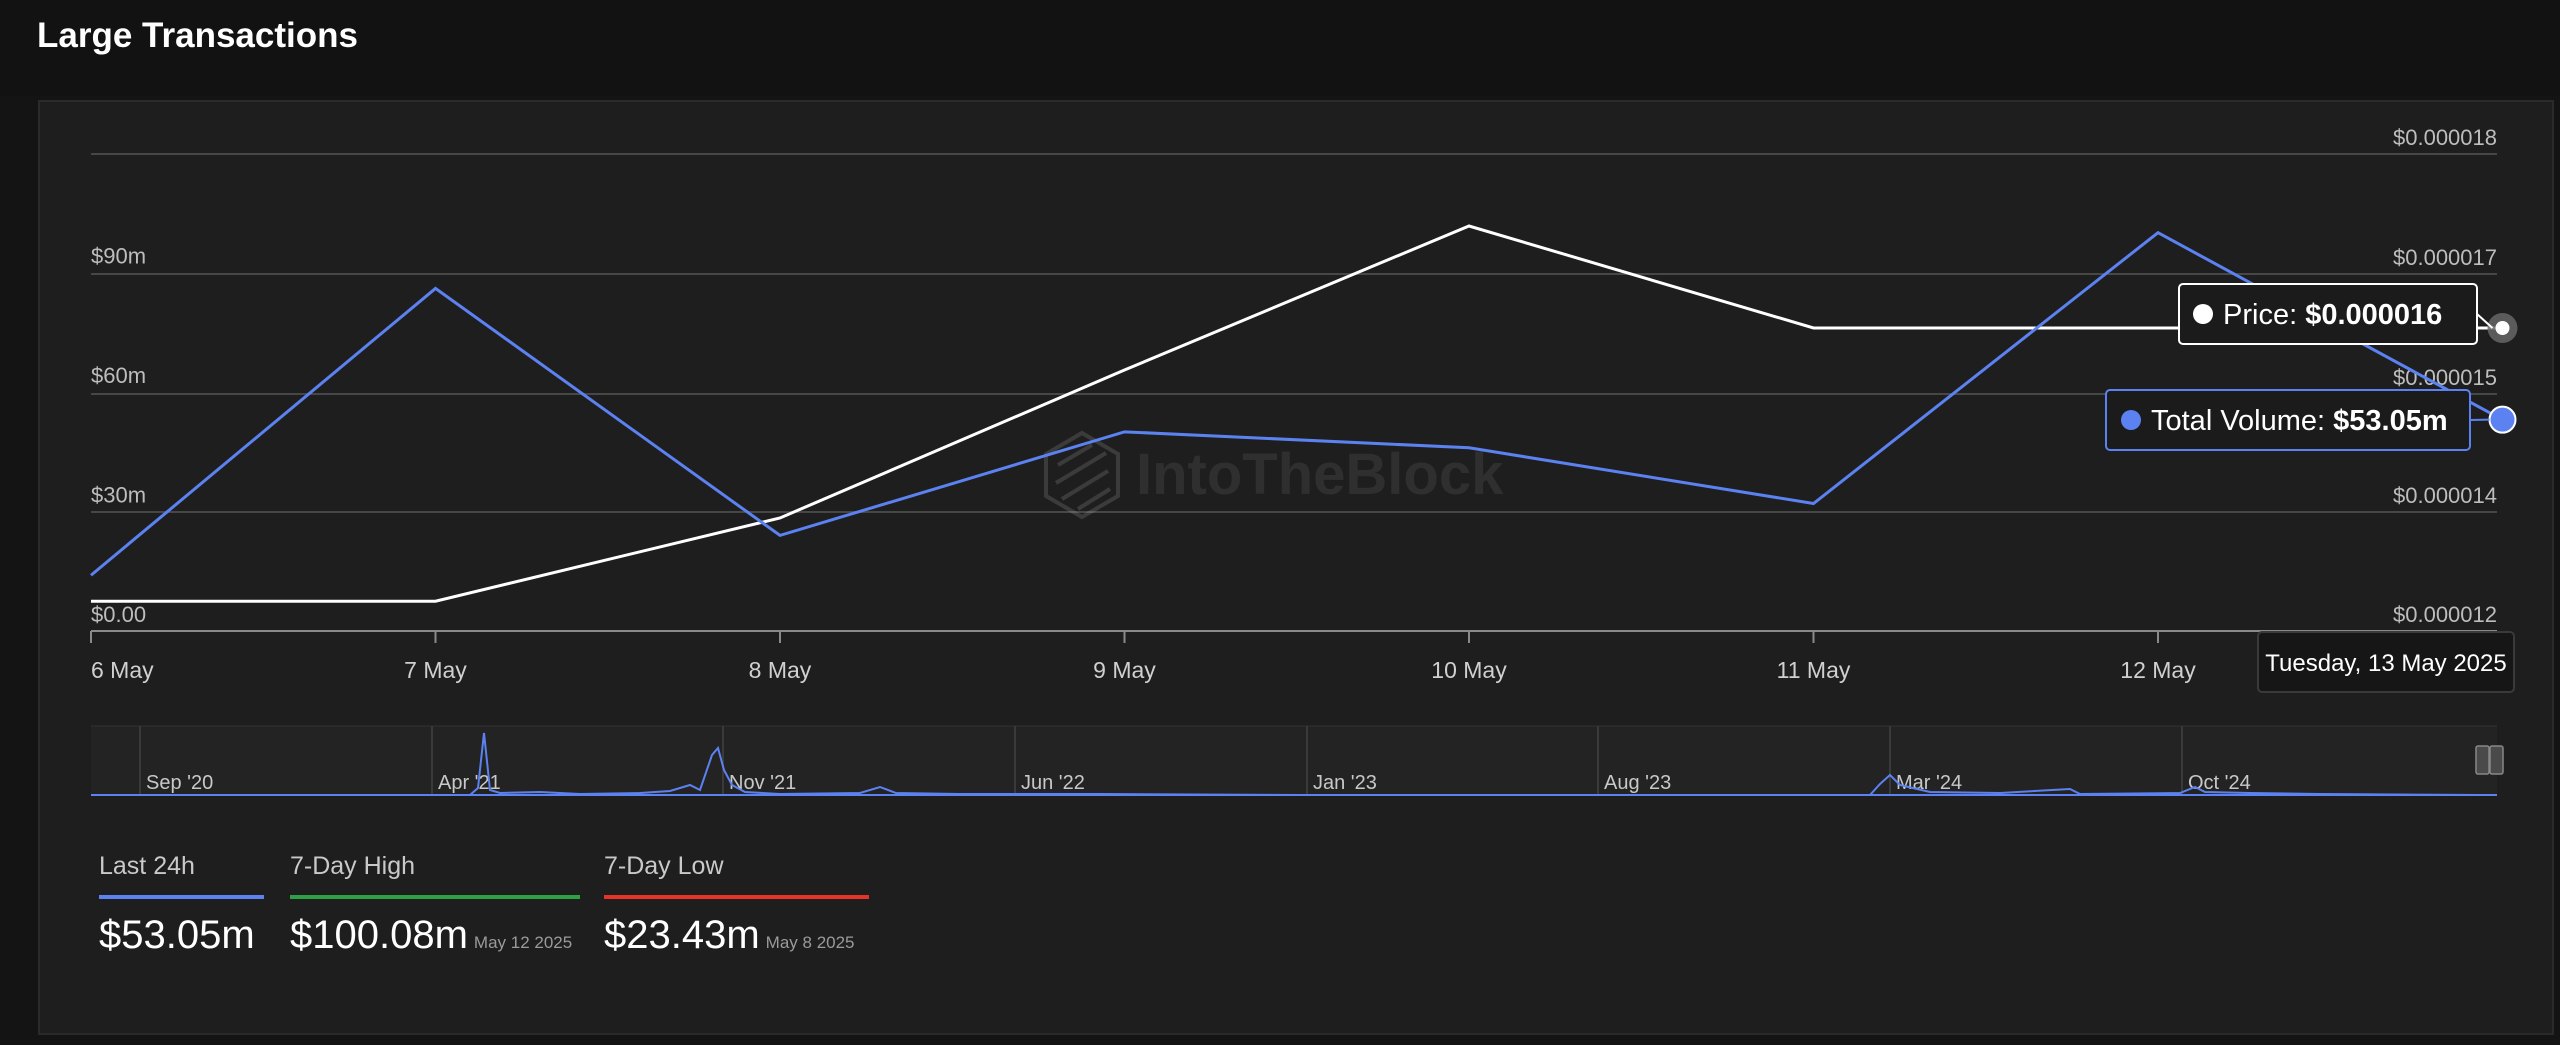 The width and height of the screenshot is (2560, 1045). I want to click on navigator-label: Sep '20, so click(179, 783).